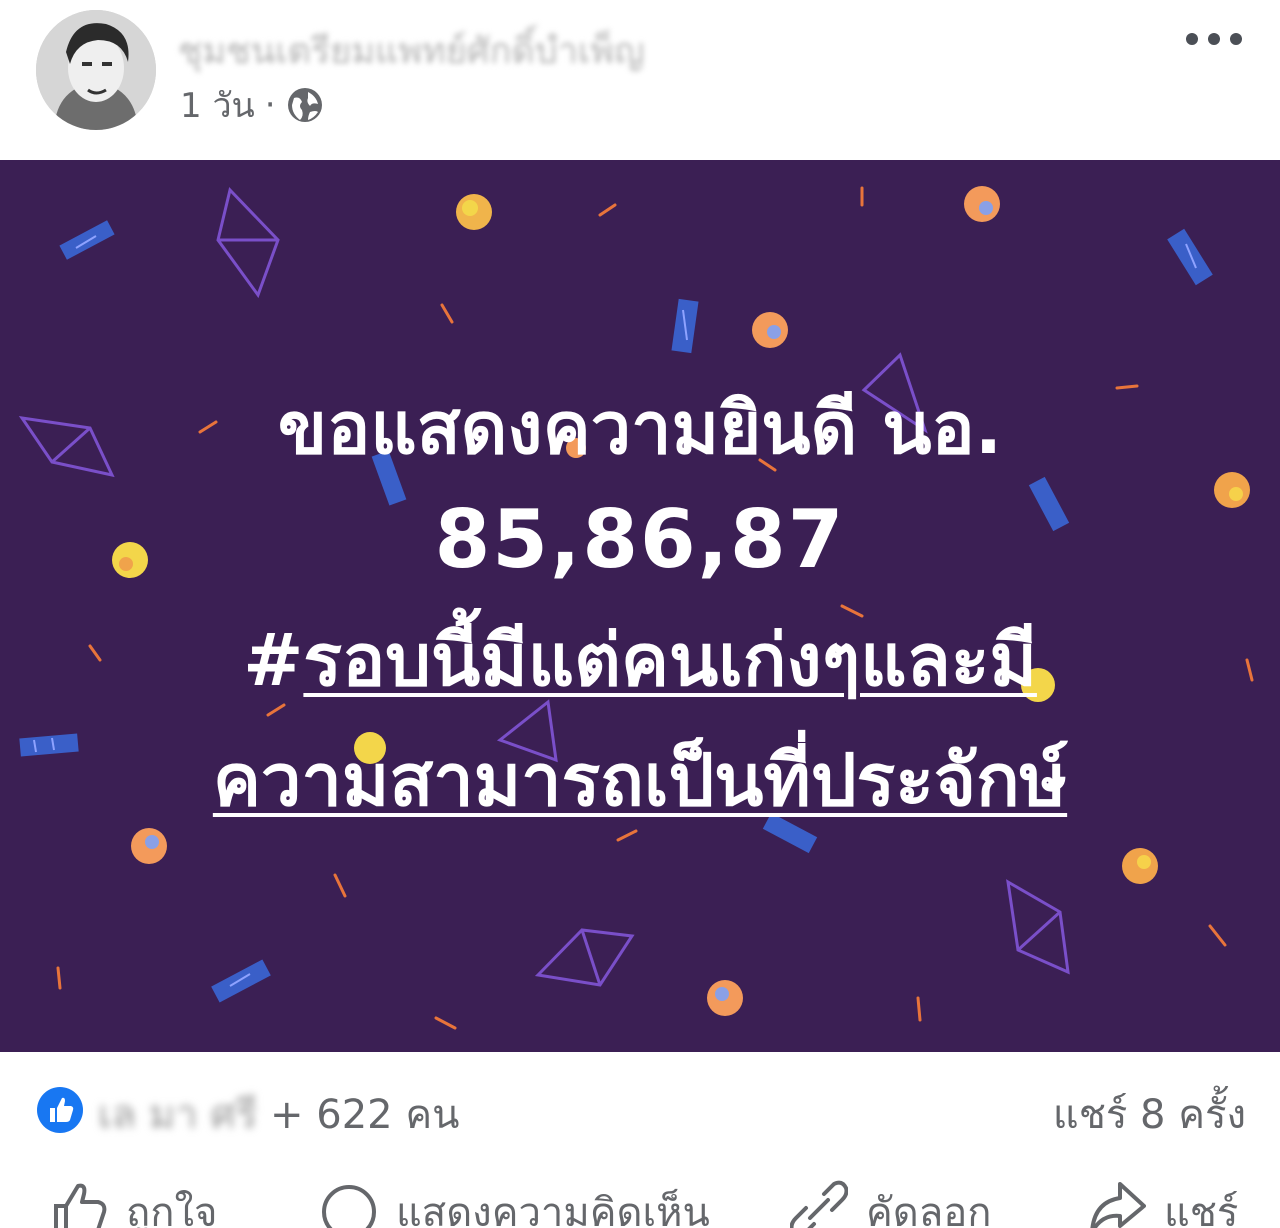 Image resolution: width=1280 pixels, height=1228 pixels. I want to click on like-reaction-icon, so click(60, 1110).